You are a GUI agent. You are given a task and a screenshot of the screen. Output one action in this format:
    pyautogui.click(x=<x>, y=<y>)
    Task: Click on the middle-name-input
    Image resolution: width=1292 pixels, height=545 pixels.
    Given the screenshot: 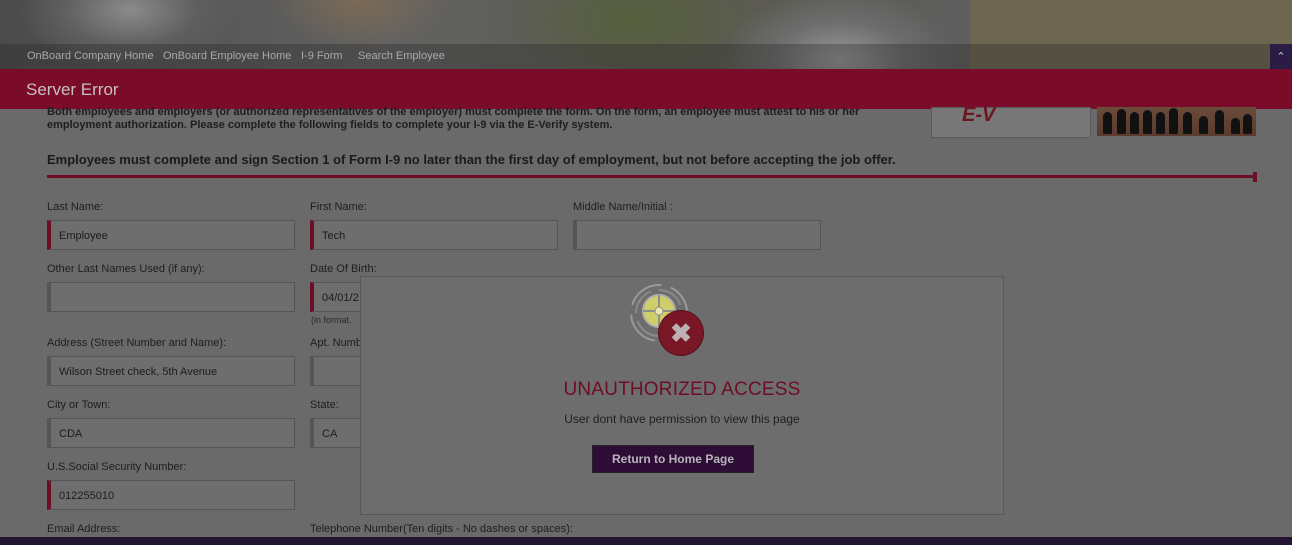 What is the action you would take?
    pyautogui.click(x=697, y=235)
    